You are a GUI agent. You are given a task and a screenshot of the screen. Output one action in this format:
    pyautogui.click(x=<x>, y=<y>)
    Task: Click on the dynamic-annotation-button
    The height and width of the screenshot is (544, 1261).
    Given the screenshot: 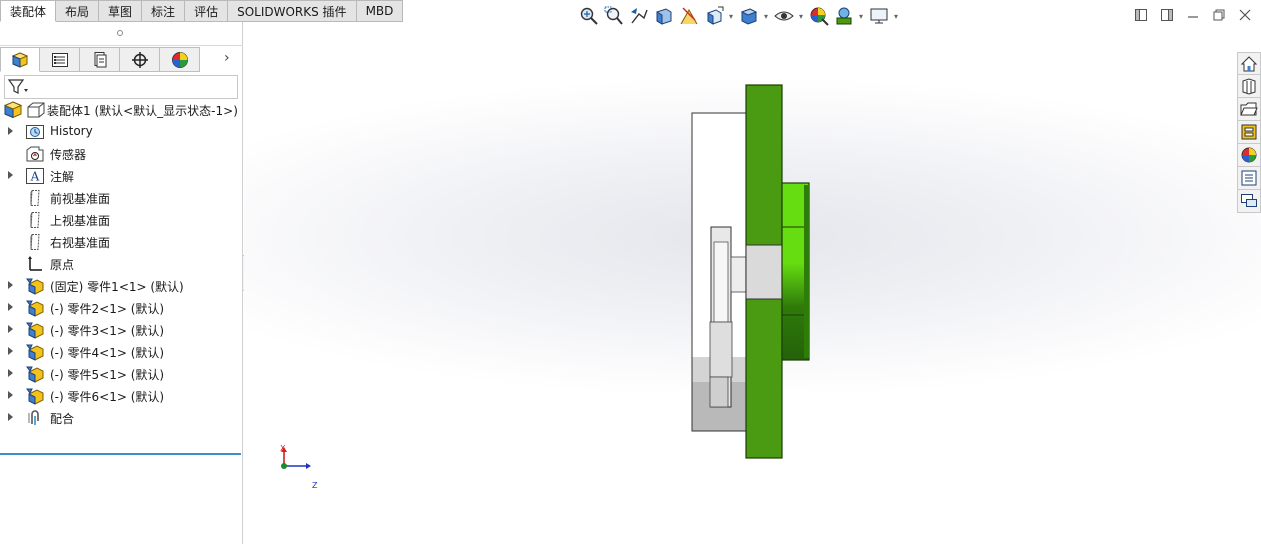 What is the action you would take?
    pyautogui.click(x=688, y=16)
    